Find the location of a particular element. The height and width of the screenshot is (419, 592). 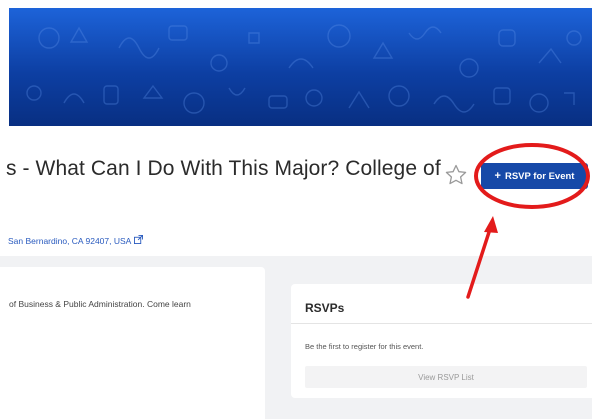

external-link-icon is located at coordinates (139, 239).